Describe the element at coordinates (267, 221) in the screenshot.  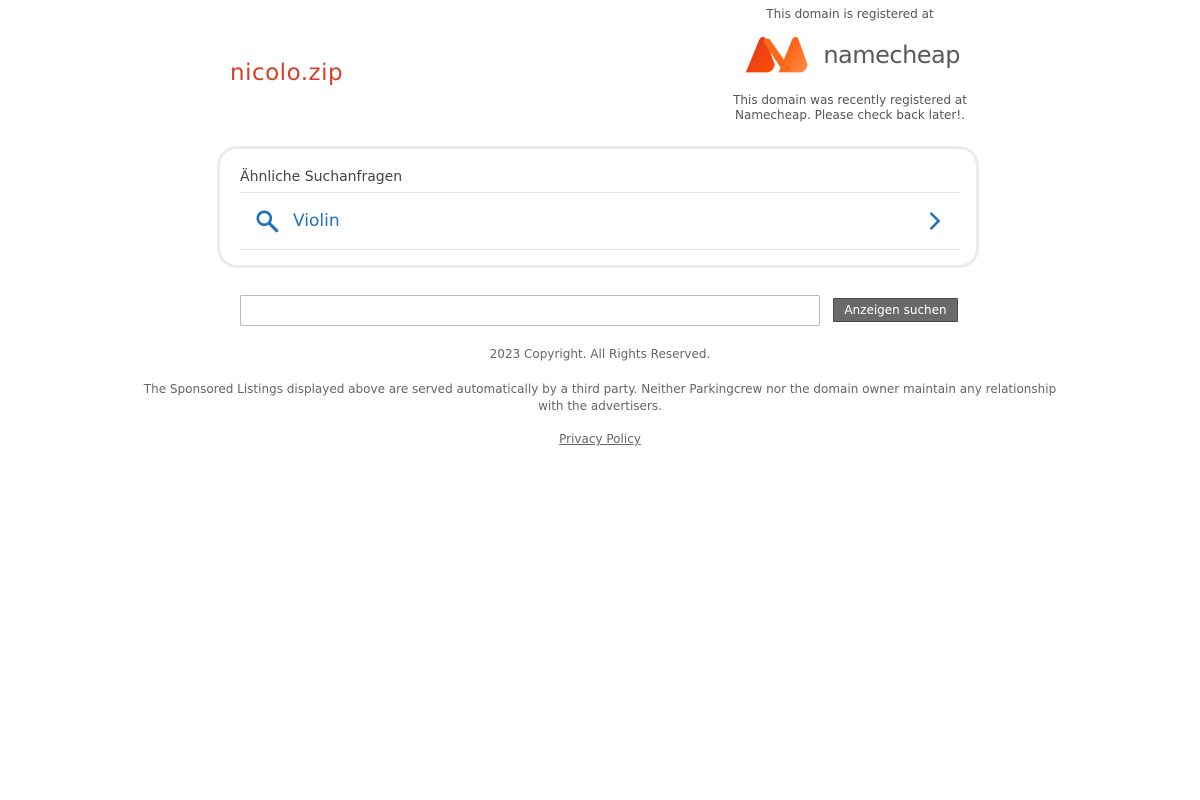
I see `search-icon` at that location.